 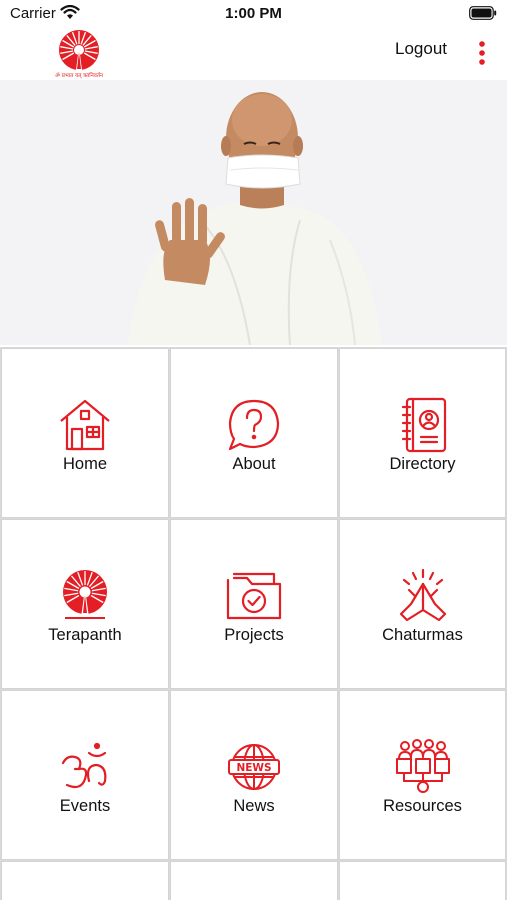 I want to click on menu-label: Directory, so click(x=422, y=464).